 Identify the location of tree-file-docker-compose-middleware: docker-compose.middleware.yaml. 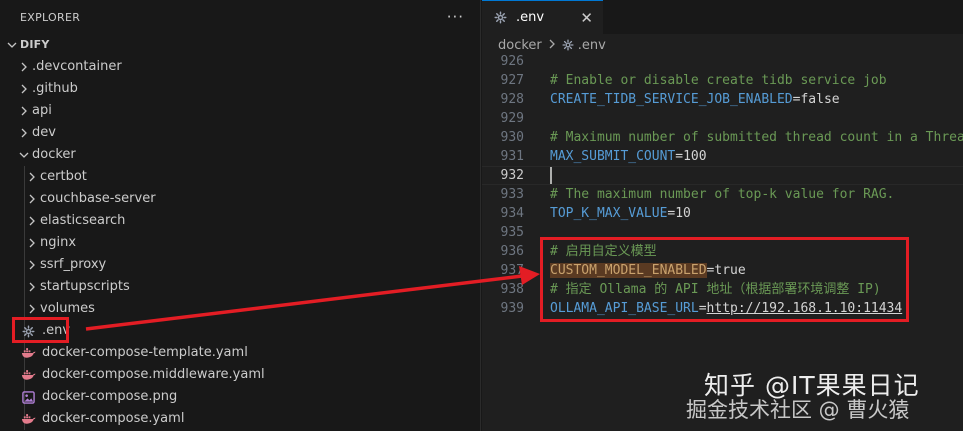
(240, 375).